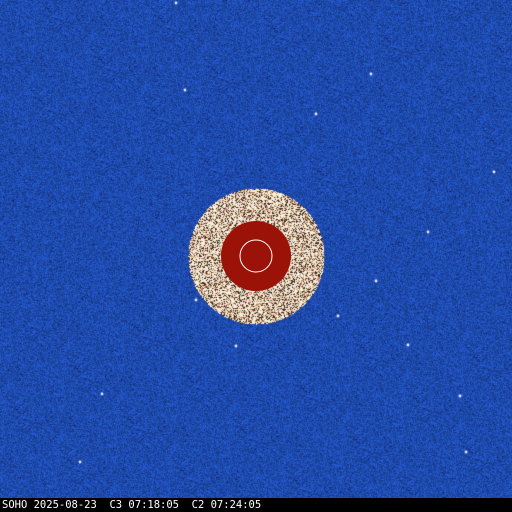 The image size is (512, 512). Describe the element at coordinates (132, 505) in the screenshot. I see `image-caption: SOHO 2025-08-23 C3 07:18:05 C2 07:24:05` at that location.